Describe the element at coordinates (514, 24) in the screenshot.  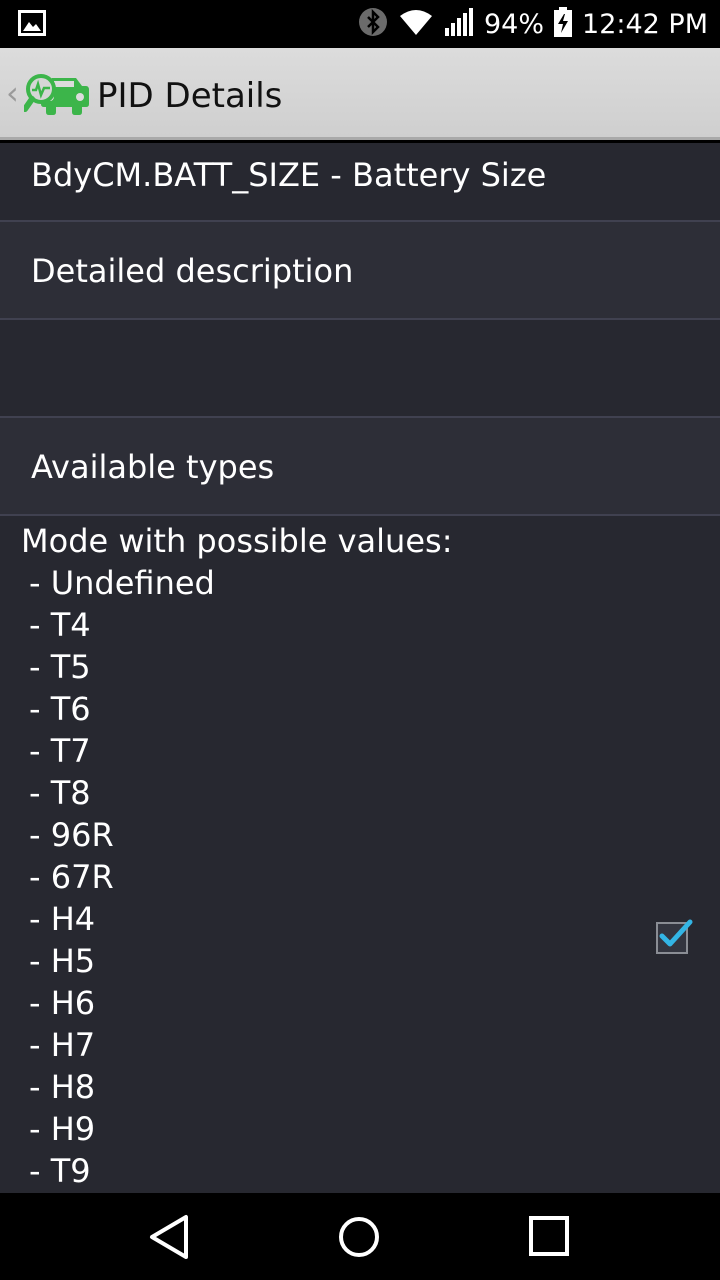
I see `battery-percent: 94%` at that location.